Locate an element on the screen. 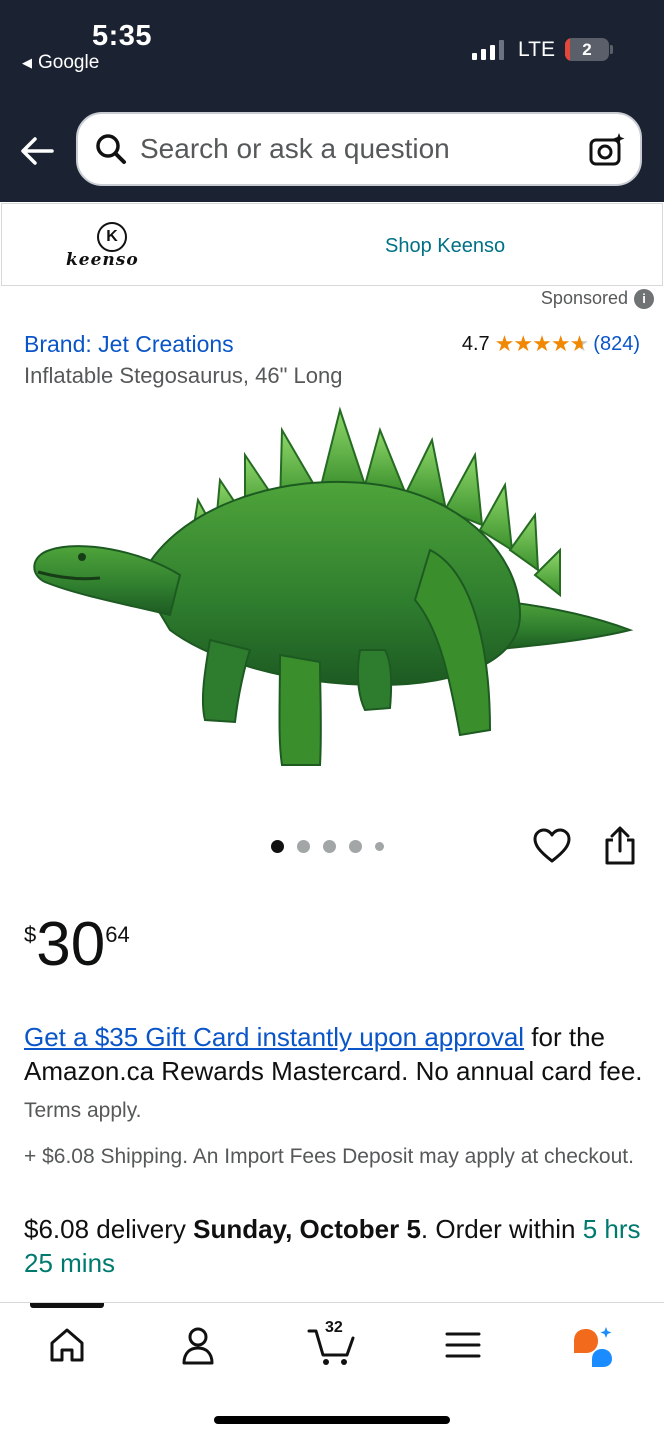 Image resolution: width=664 pixels, height=1440 pixels. logo-circle: K is located at coordinates (112, 237).